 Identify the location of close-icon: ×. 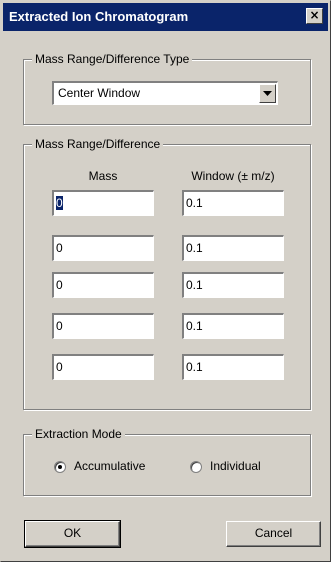
(314, 15).